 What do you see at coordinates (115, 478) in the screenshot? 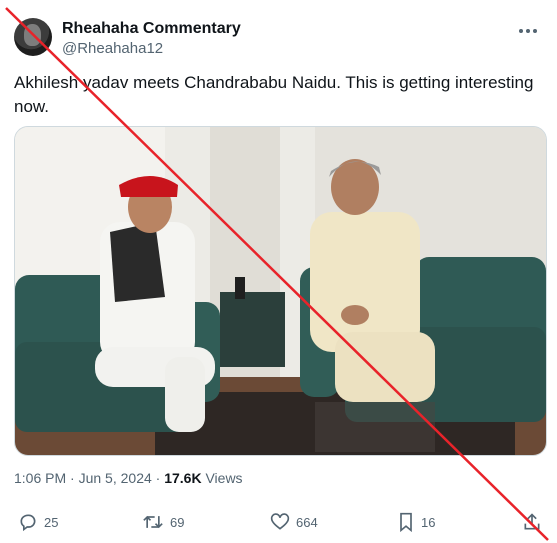
I see `tweet-date: Jun 5, 2024` at bounding box center [115, 478].